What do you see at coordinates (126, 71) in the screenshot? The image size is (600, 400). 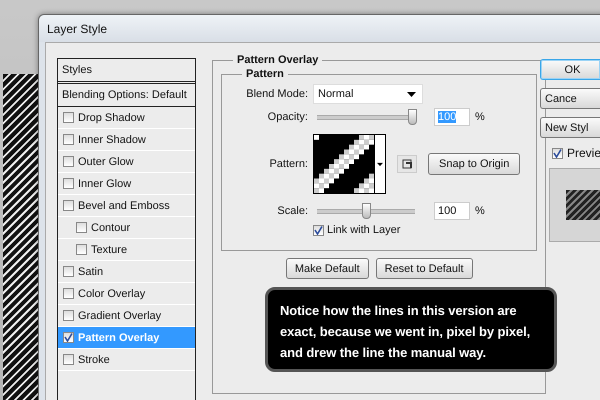 I see `styles-header: Styles` at bounding box center [126, 71].